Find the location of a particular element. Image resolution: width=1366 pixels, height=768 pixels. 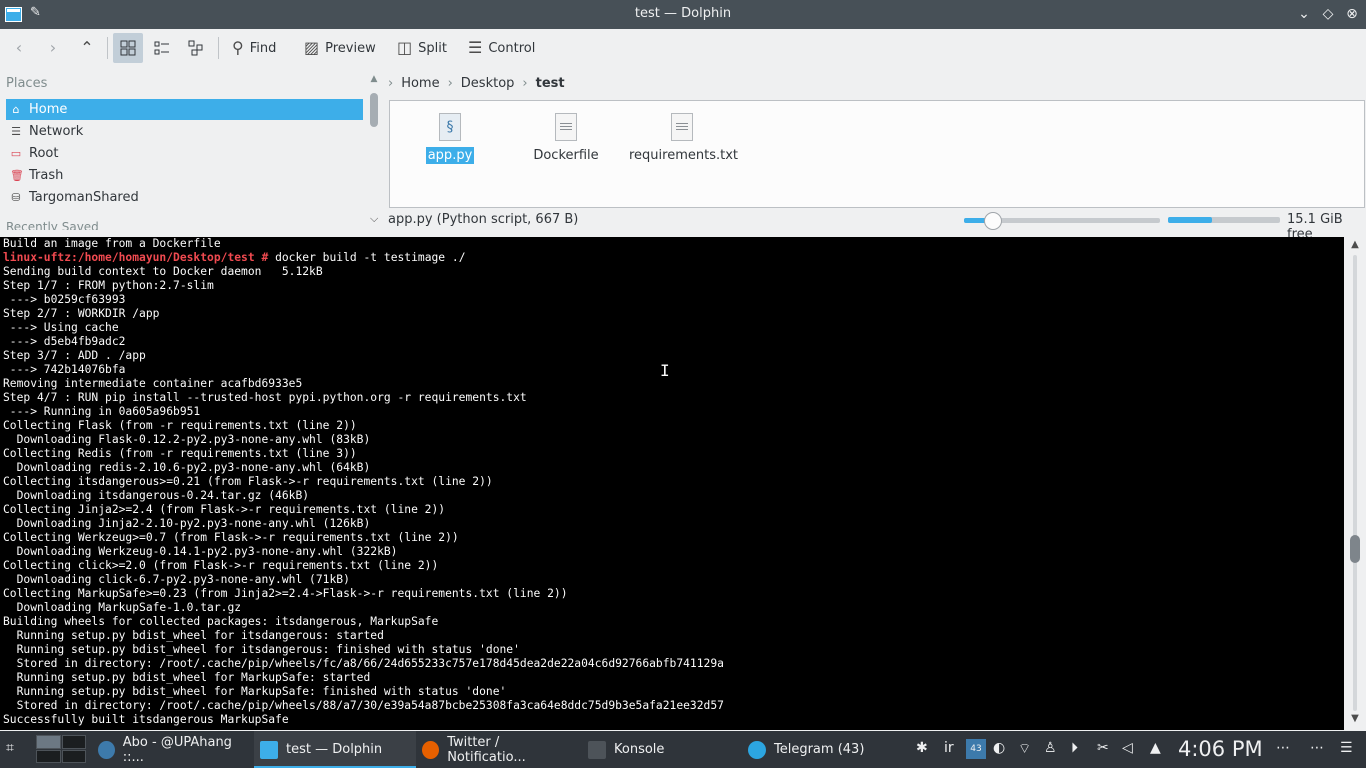

preview-button: ▨ Preview is located at coordinates (340, 48).